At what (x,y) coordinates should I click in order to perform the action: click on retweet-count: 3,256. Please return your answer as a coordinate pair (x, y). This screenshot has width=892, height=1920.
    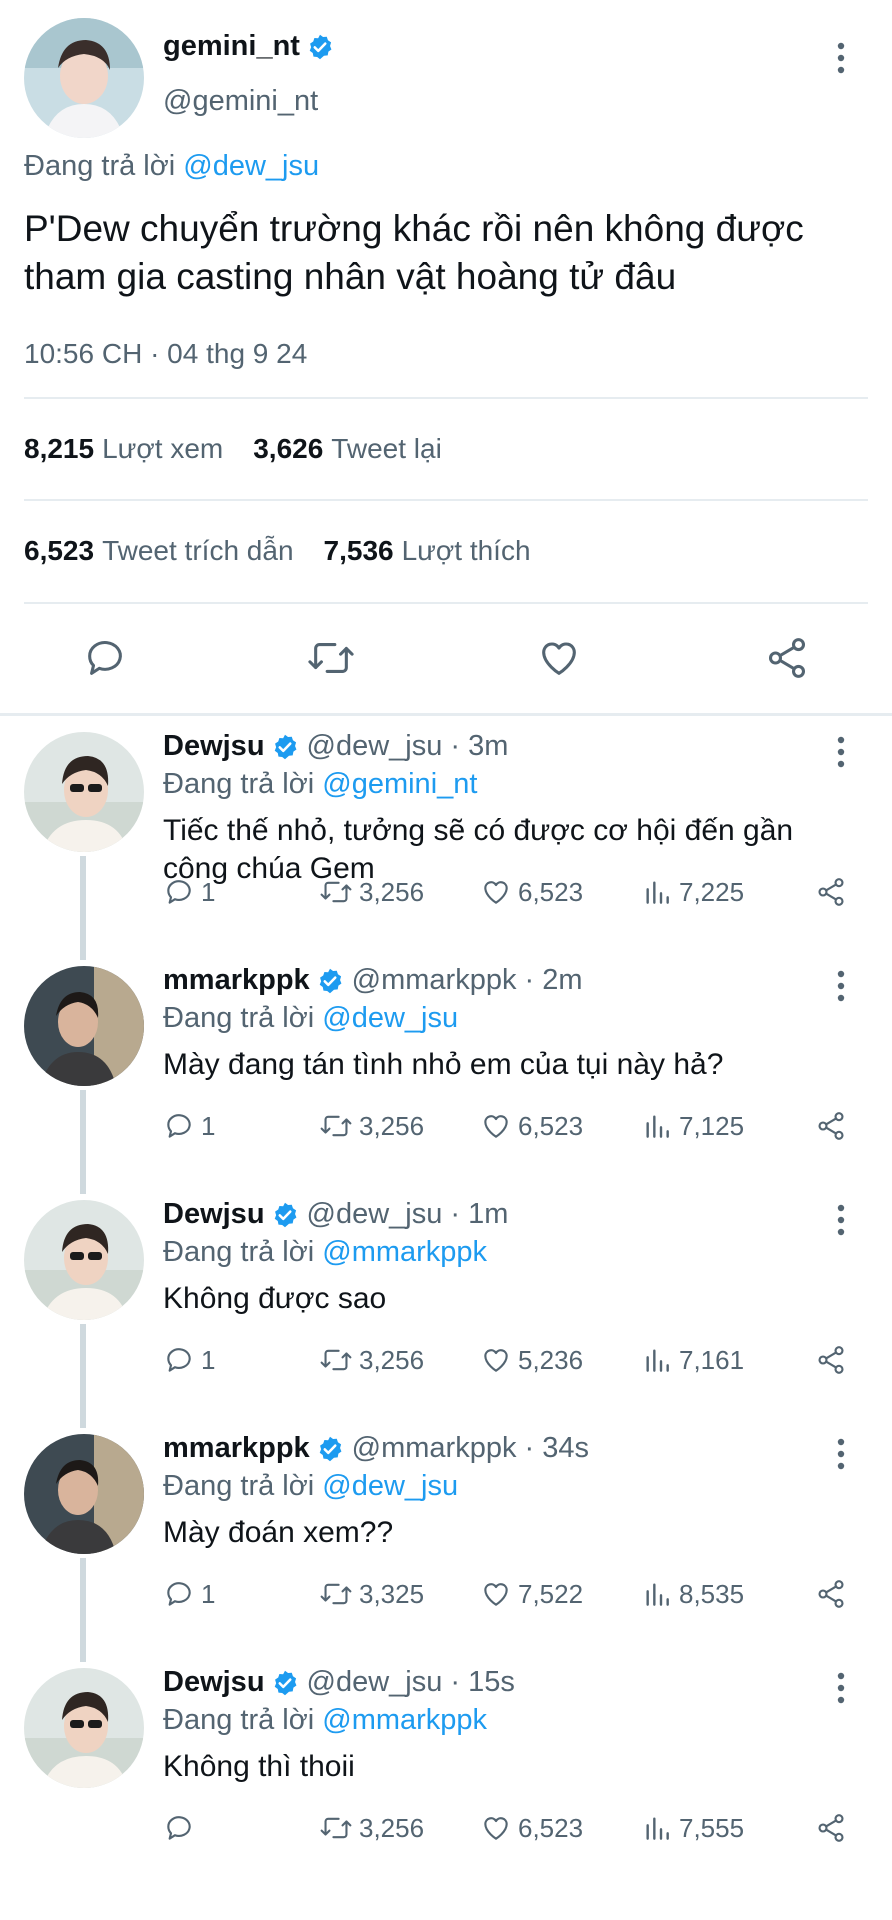
    Looking at the image, I should click on (392, 1359).